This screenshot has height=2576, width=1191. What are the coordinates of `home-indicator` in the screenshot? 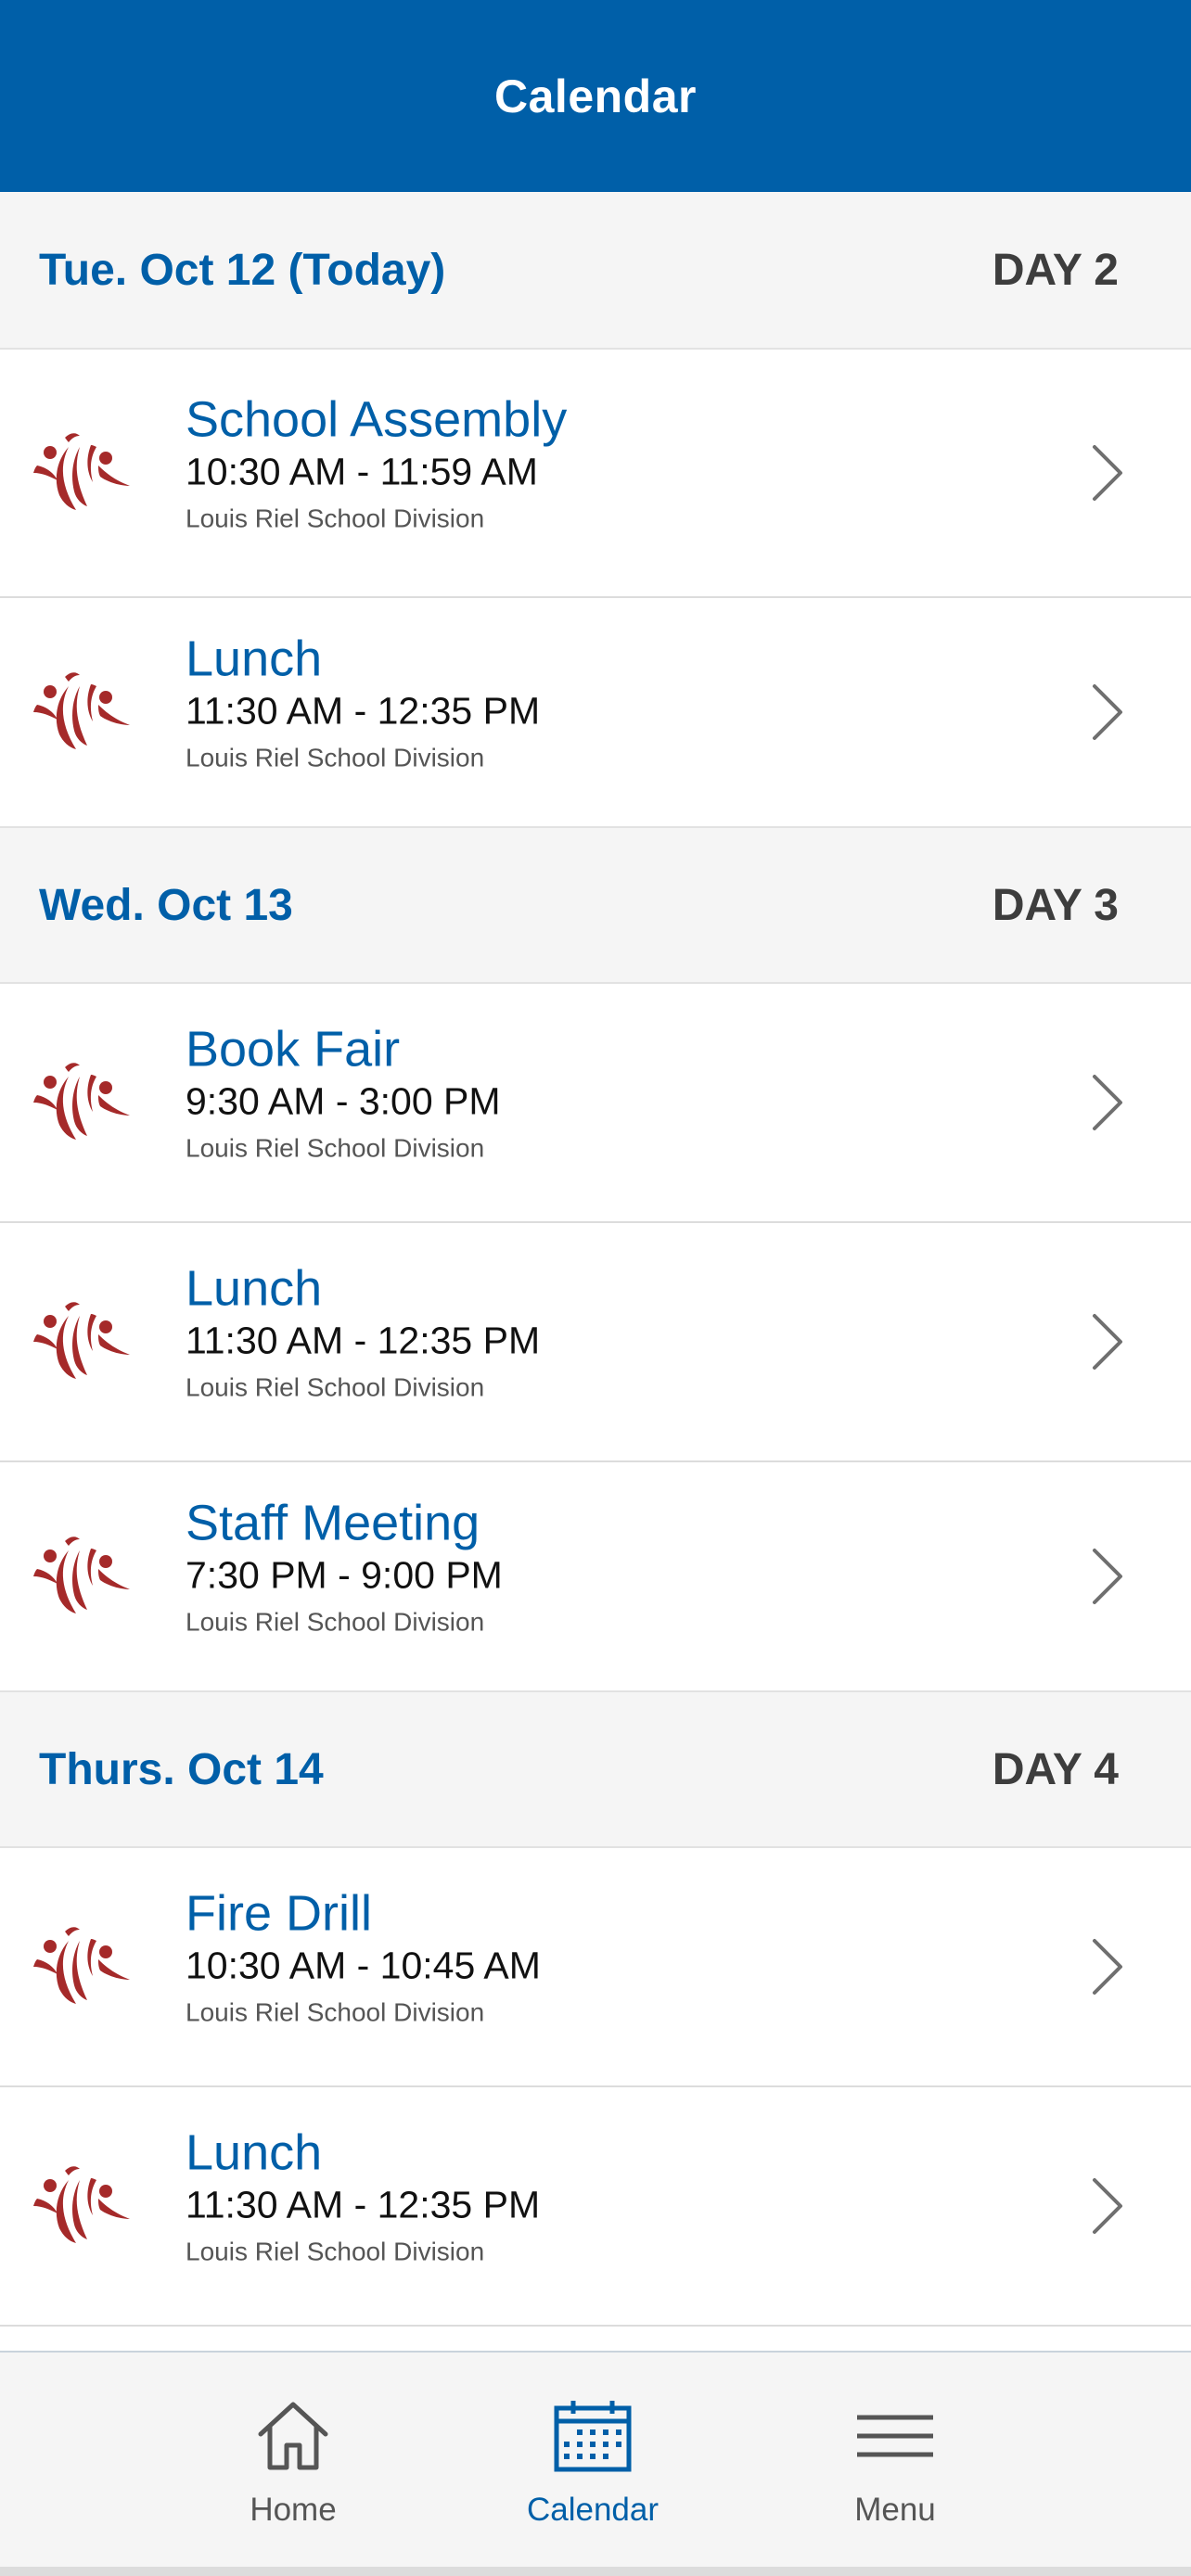 It's located at (595, 2571).